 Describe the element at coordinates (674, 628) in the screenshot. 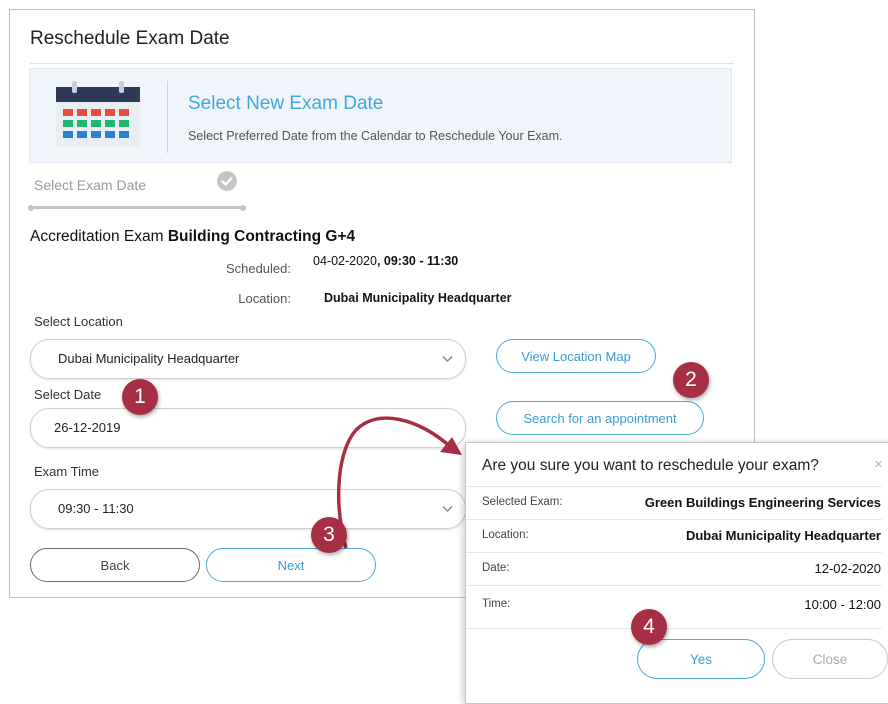

I see `dialog-divider` at that location.